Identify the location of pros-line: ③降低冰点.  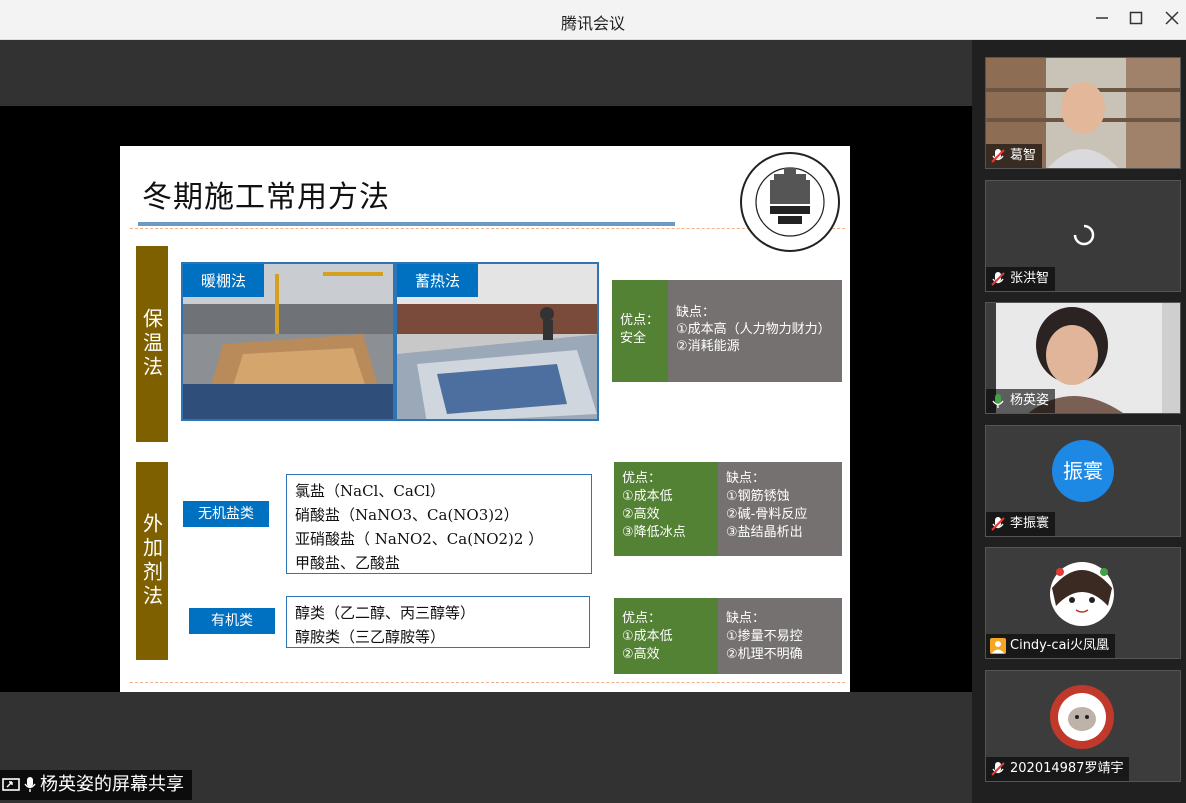
(654, 532).